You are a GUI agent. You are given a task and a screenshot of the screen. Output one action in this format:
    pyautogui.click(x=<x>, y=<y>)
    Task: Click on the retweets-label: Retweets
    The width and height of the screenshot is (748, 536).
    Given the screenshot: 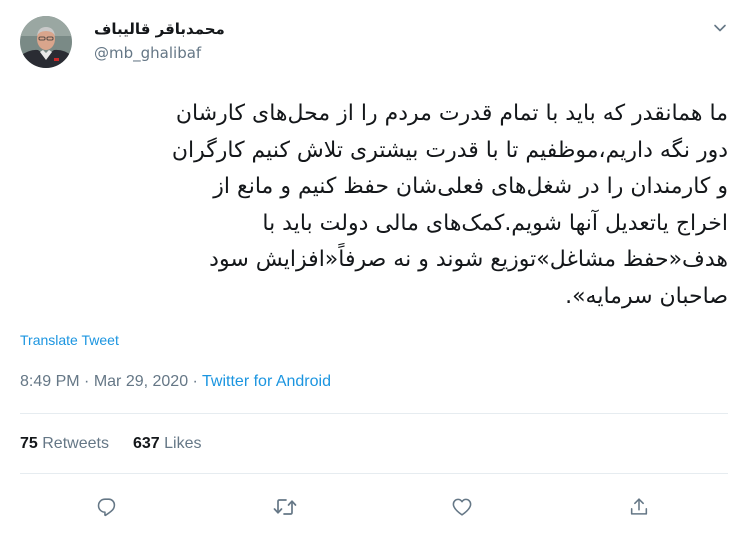 What is the action you would take?
    pyautogui.click(x=75, y=443)
    